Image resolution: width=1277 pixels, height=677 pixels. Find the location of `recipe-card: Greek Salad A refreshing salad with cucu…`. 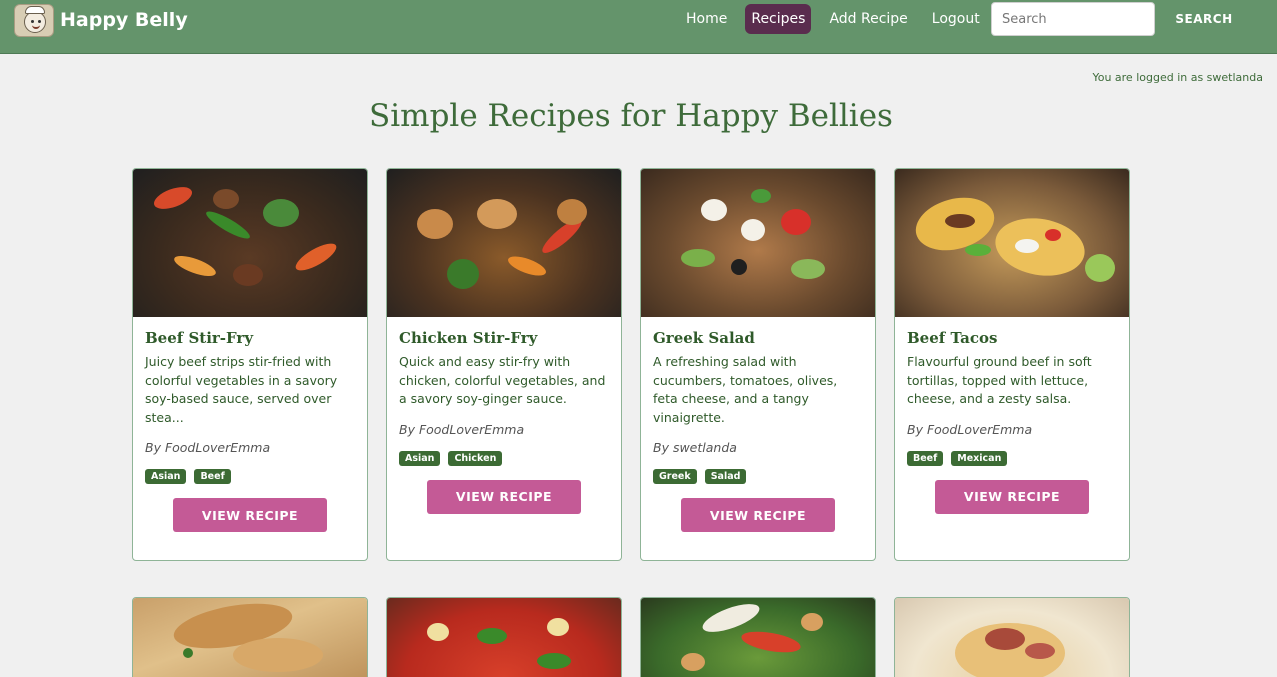

recipe-card: Greek Salad A refreshing salad with cucu… is located at coordinates (758, 364).